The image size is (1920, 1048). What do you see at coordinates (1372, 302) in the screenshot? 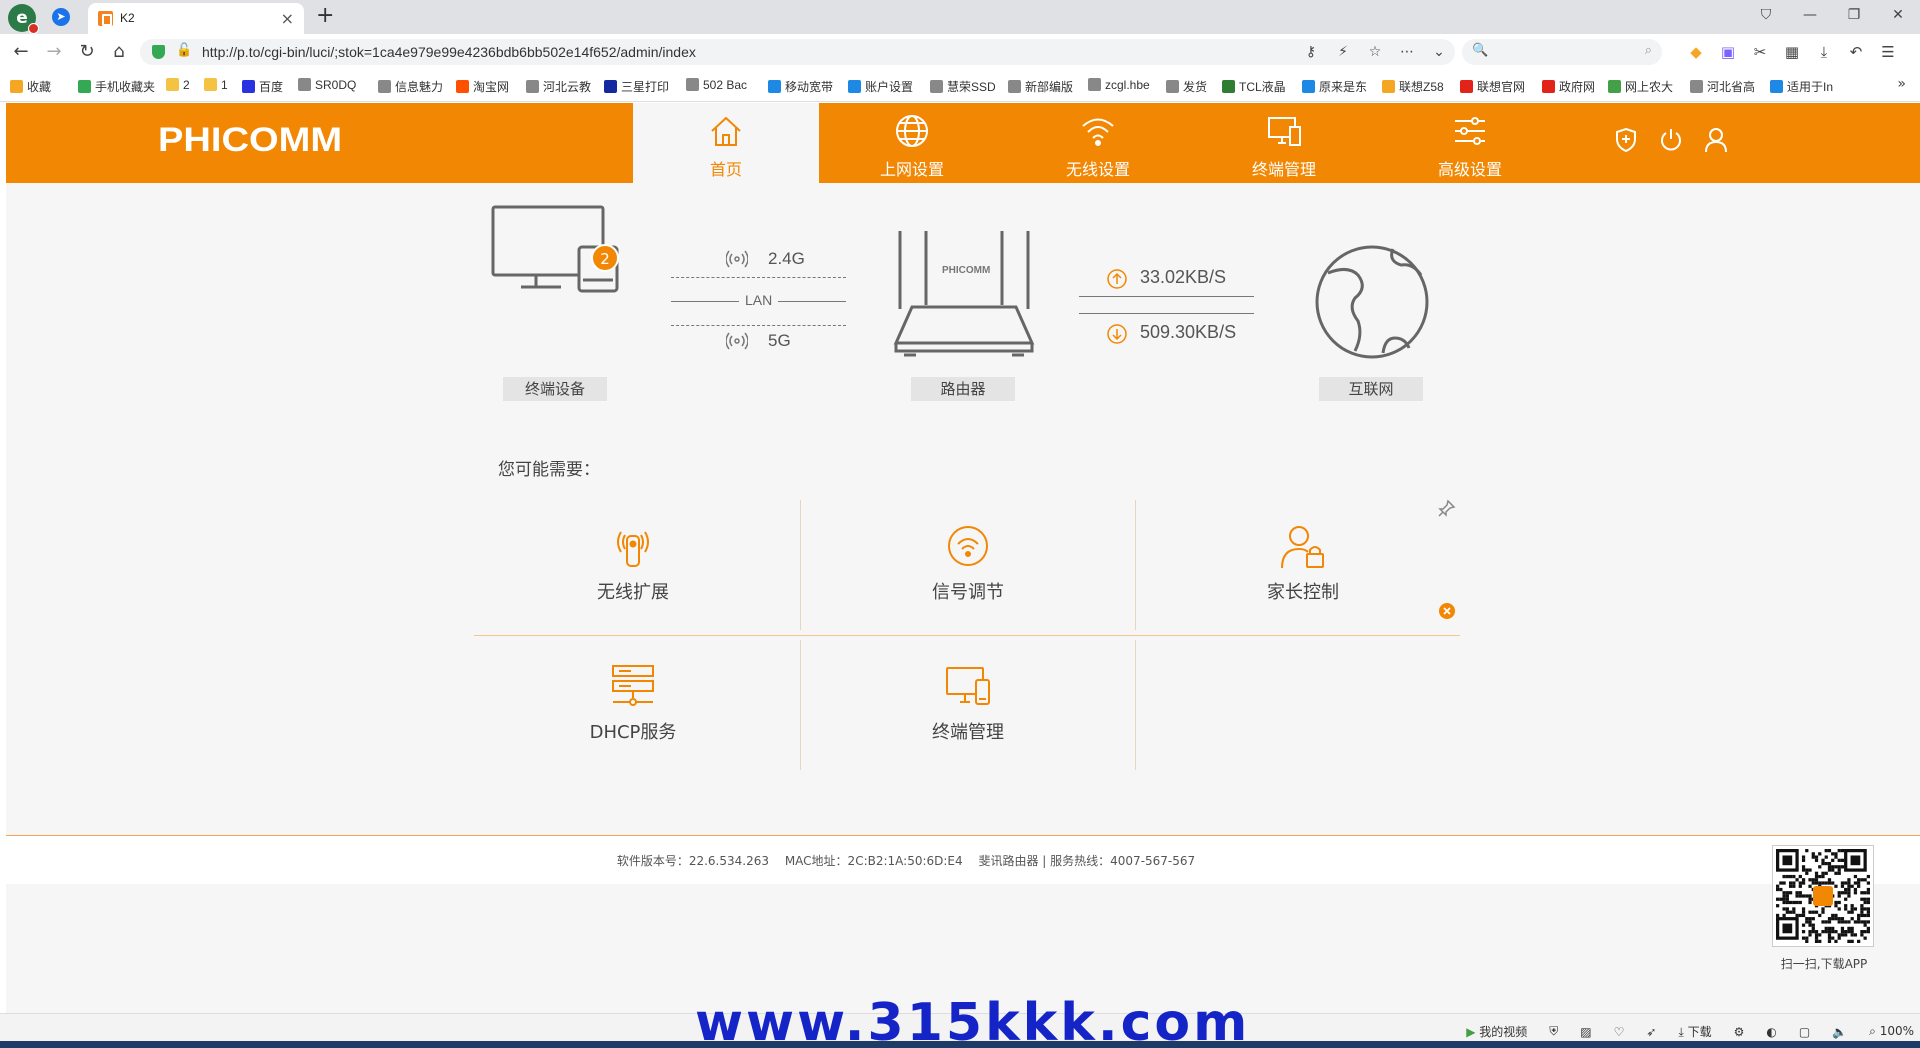
I see `internet-globe-icon` at bounding box center [1372, 302].